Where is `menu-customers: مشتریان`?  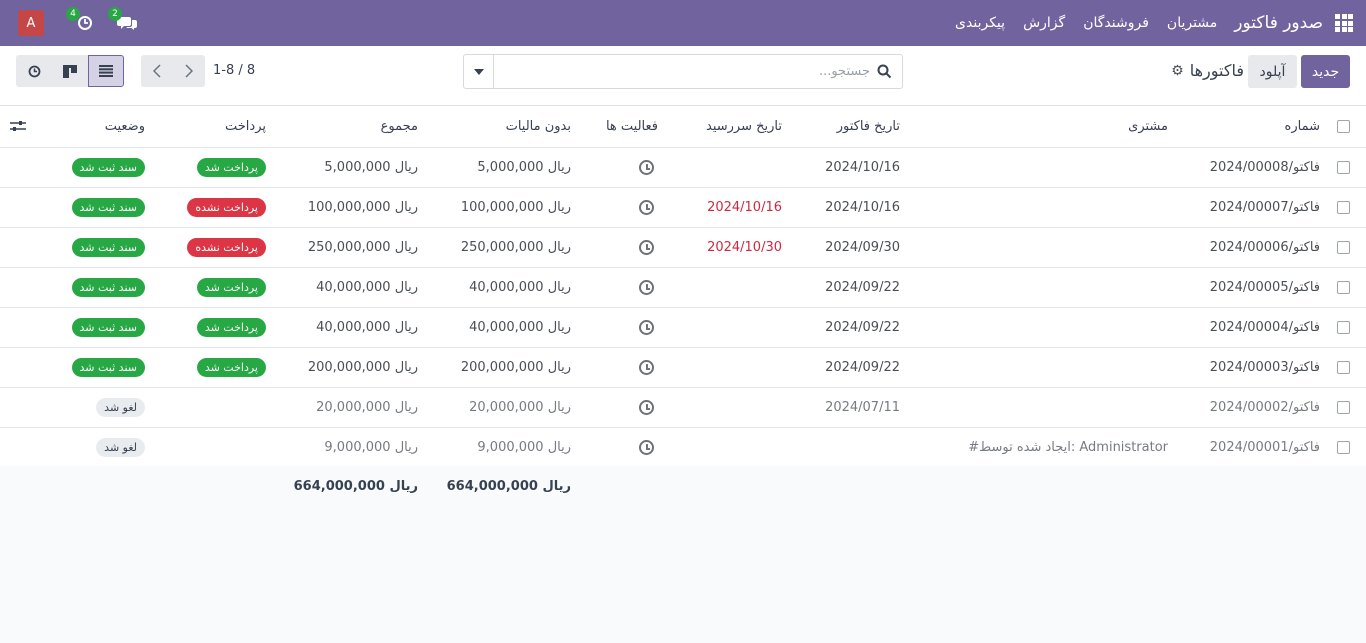
menu-customers: مشتریان is located at coordinates (1192, 23).